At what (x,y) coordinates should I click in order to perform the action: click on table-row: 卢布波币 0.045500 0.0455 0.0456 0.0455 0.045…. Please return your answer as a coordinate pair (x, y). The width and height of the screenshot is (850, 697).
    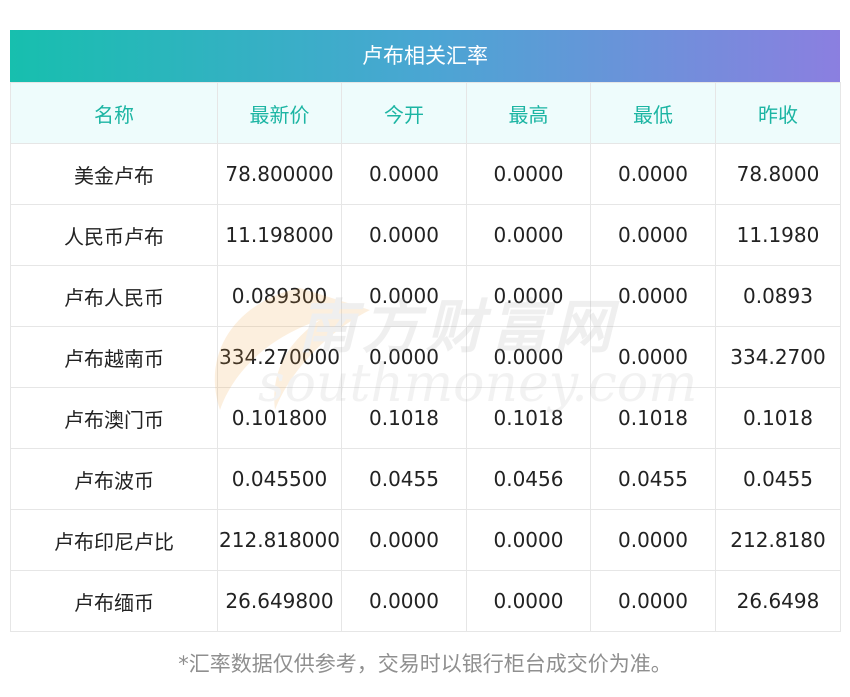
    Looking at the image, I should click on (425, 479).